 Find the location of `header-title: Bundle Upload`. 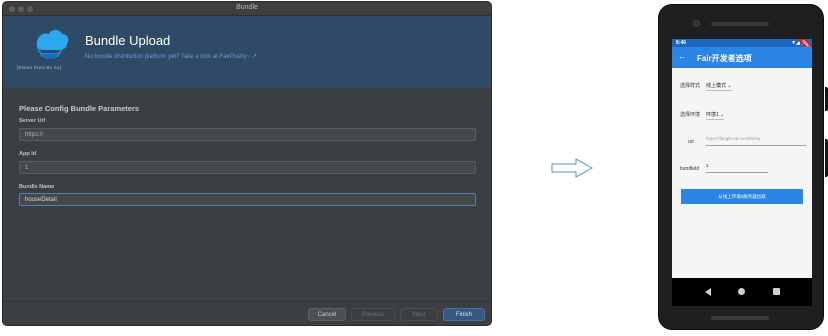

header-title: Bundle Upload is located at coordinates (128, 40).